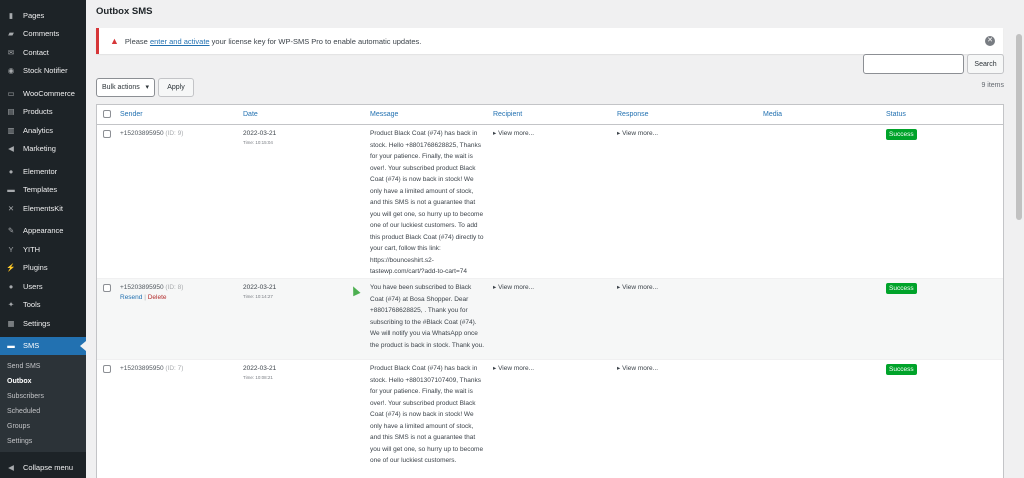 The width and height of the screenshot is (1024, 478). What do you see at coordinates (11, 208) in the screenshot?
I see `elementskit-icon: ✕` at bounding box center [11, 208].